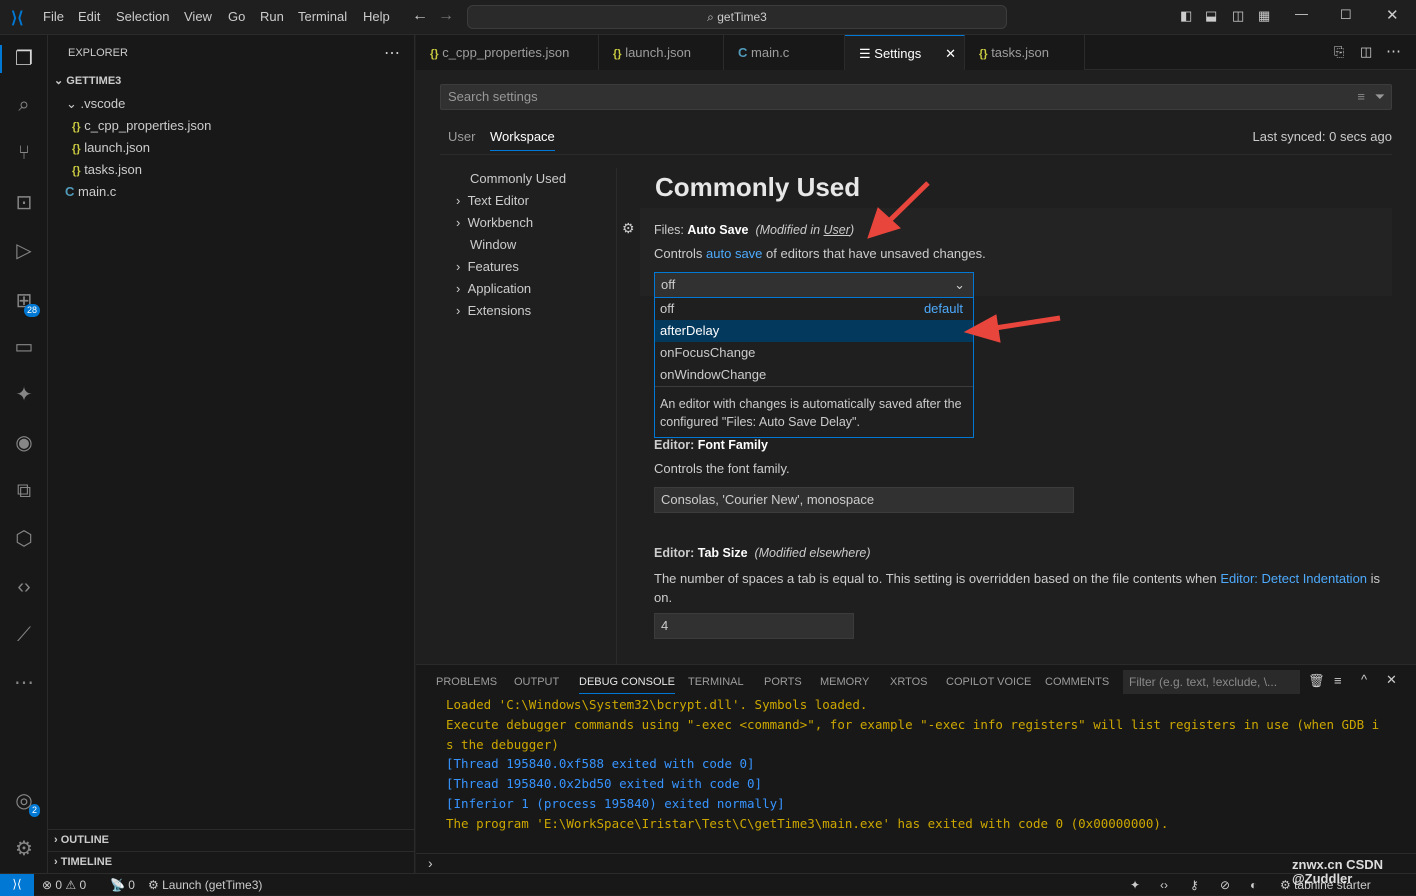 This screenshot has height=896, width=1416. I want to click on panel-tab-copilot-voice: COPILOT VOICE, so click(988, 682).